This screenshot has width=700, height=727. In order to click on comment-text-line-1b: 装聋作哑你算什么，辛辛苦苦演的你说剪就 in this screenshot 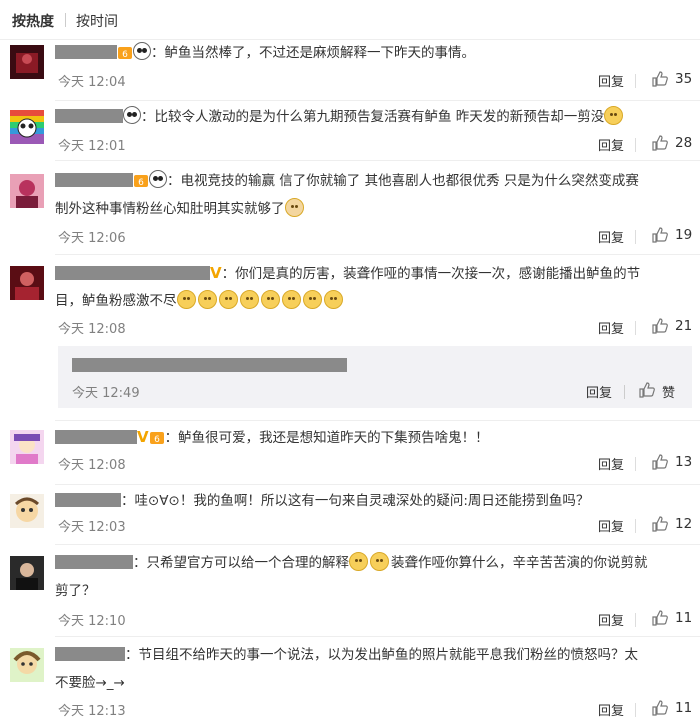, I will do `click(519, 563)`.